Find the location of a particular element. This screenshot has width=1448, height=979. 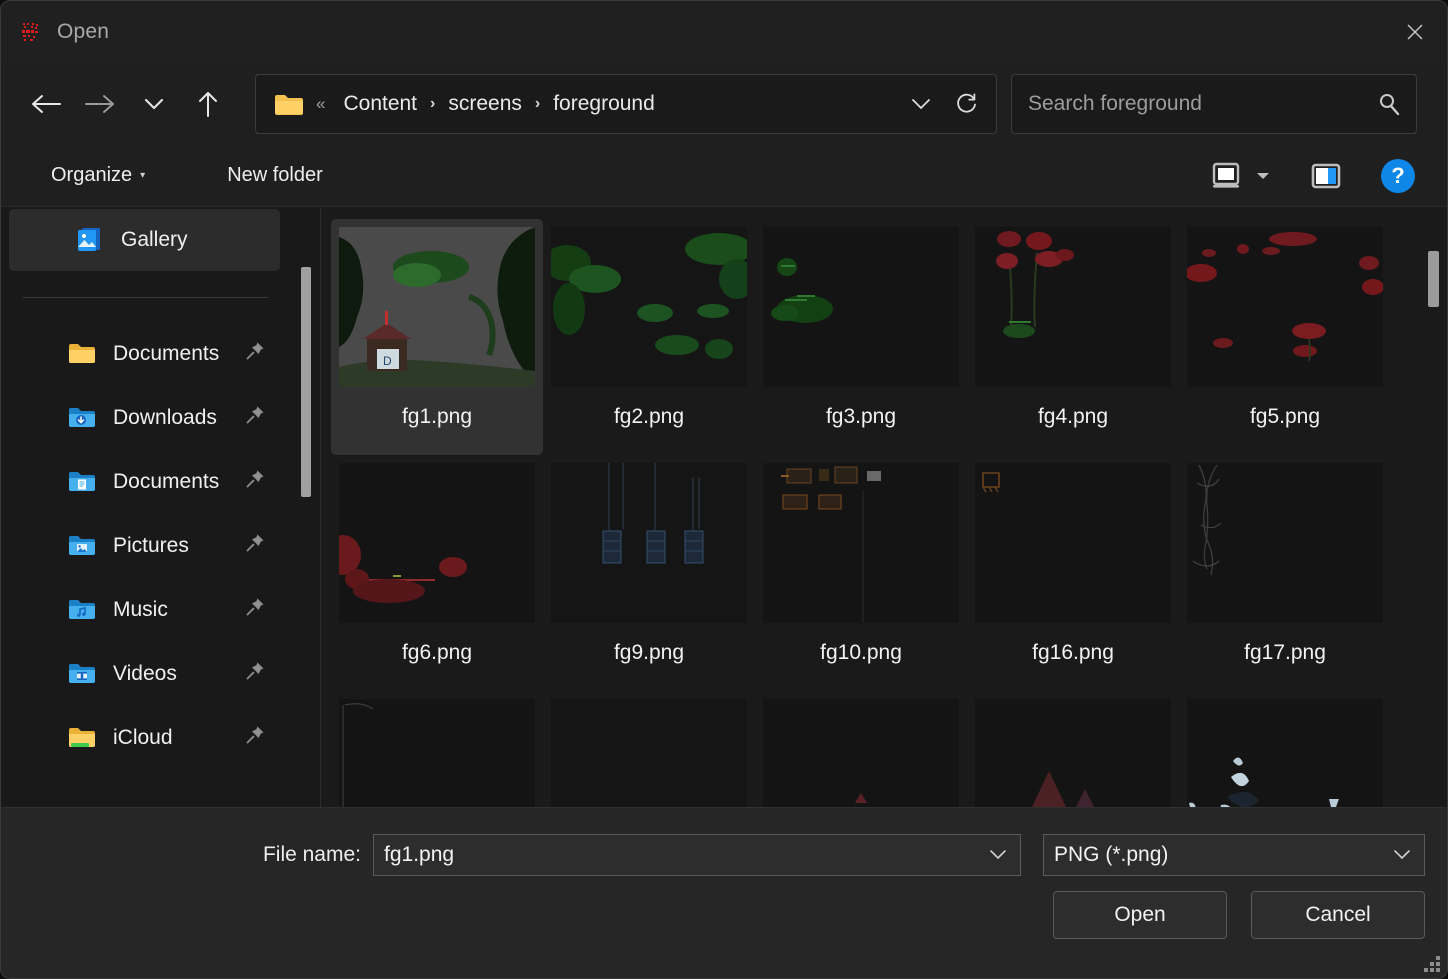

file-item: fg5.png is located at coordinates (1285, 337).